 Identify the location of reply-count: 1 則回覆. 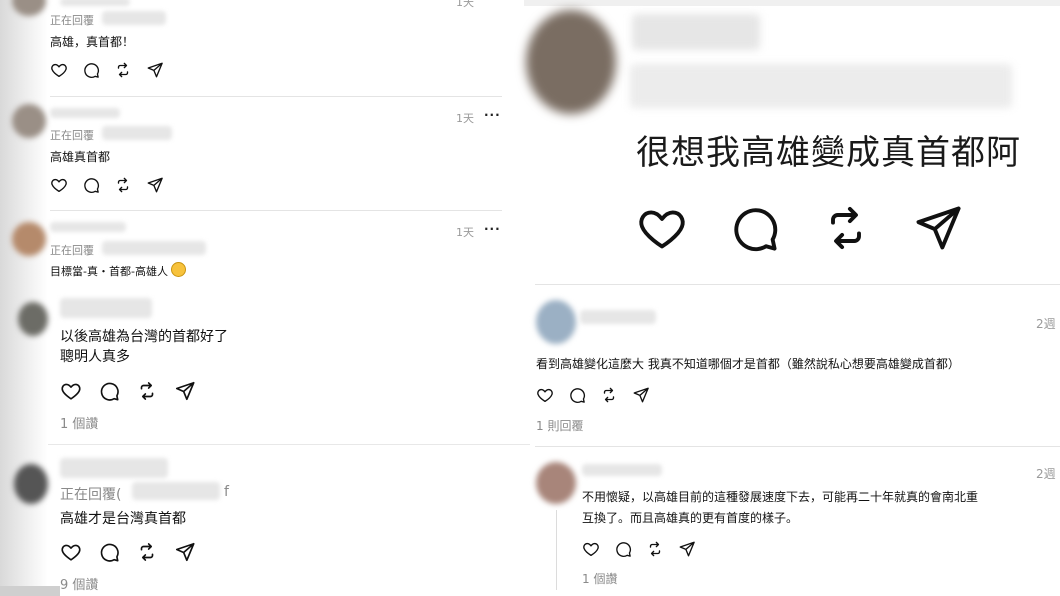
(559, 425).